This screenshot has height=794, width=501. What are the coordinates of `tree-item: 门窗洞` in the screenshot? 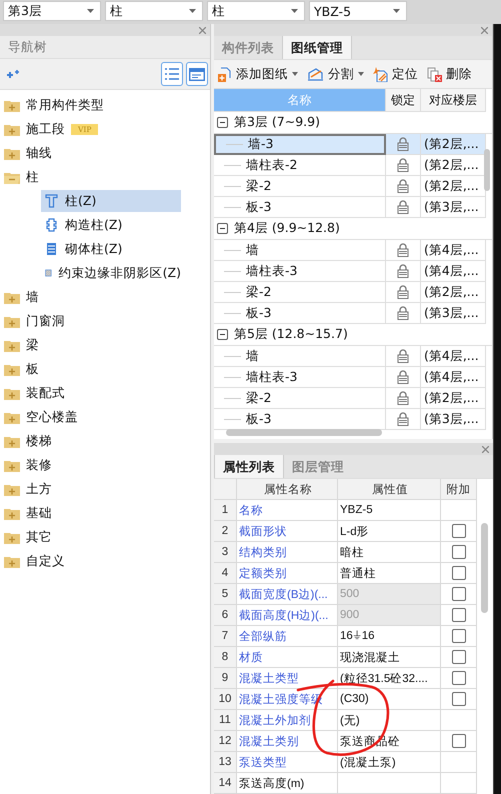 It's located at (45, 321).